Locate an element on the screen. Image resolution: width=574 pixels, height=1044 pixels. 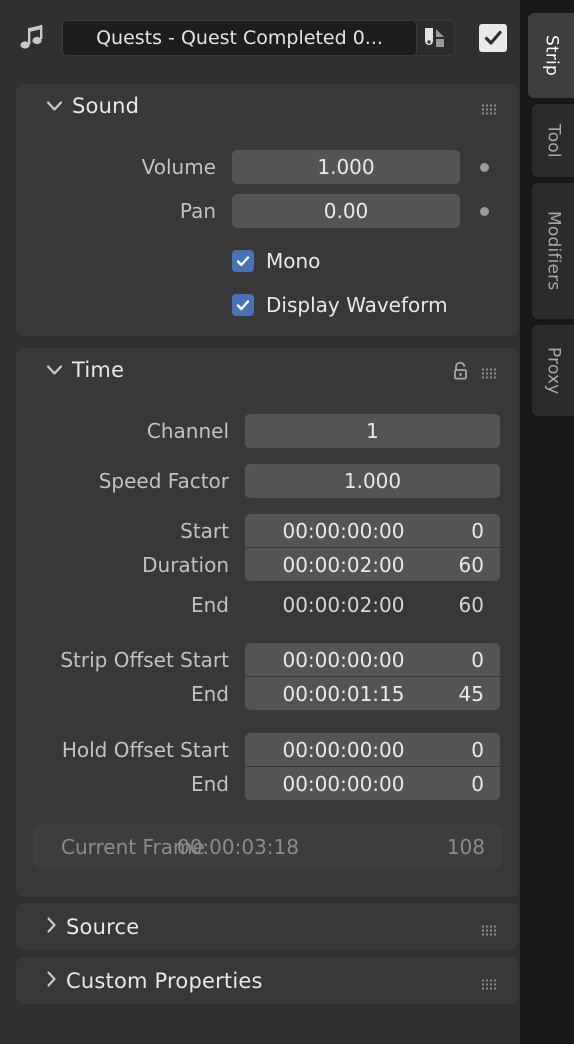
label-pan: Pan is located at coordinates (197, 211).